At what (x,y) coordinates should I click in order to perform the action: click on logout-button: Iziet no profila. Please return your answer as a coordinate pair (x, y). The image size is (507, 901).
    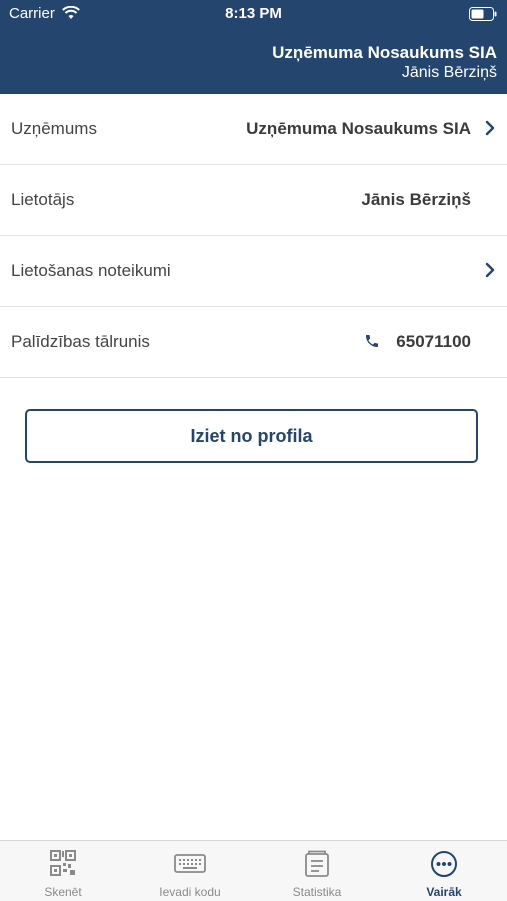
    Looking at the image, I should click on (251, 436).